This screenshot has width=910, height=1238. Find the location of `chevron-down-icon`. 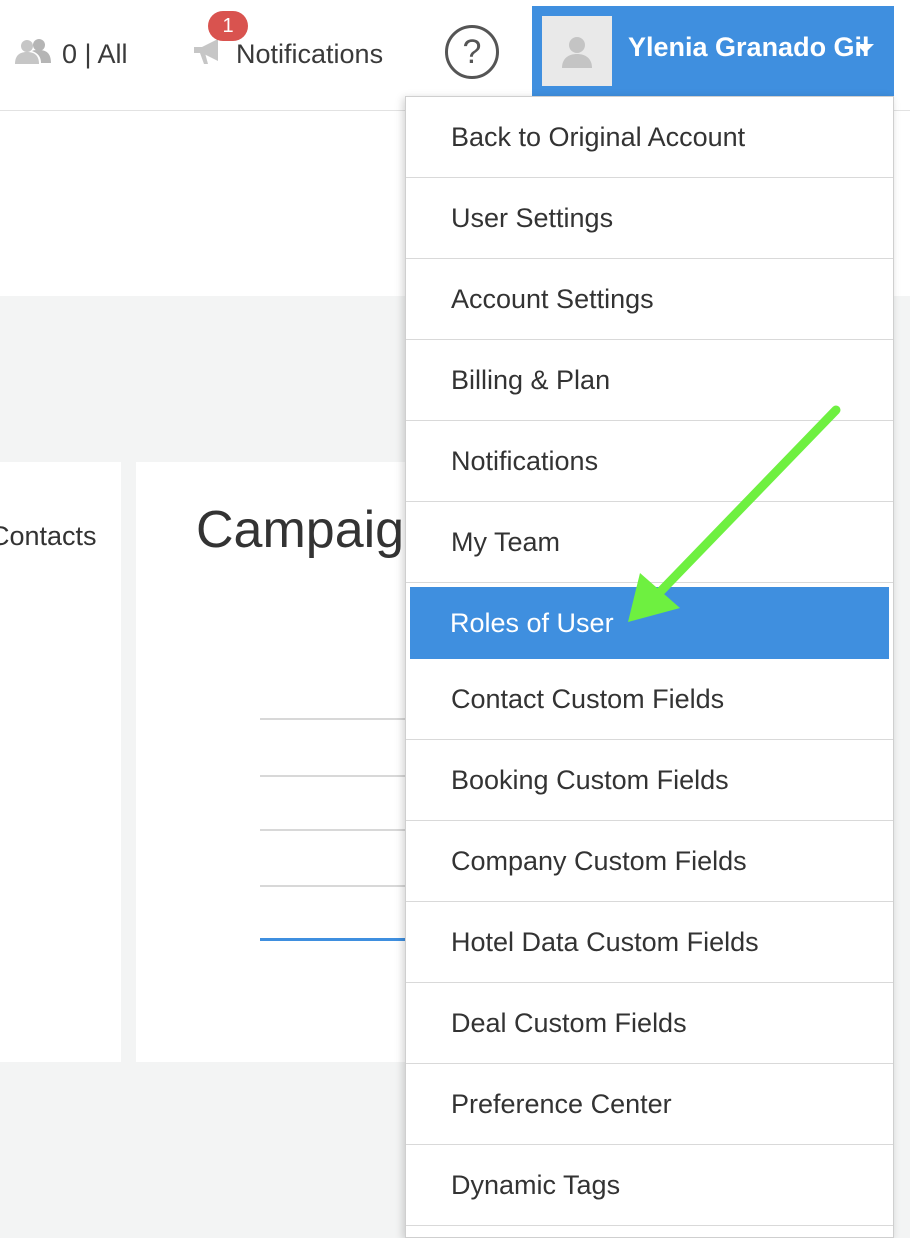

chevron-down-icon is located at coordinates (865, 48).